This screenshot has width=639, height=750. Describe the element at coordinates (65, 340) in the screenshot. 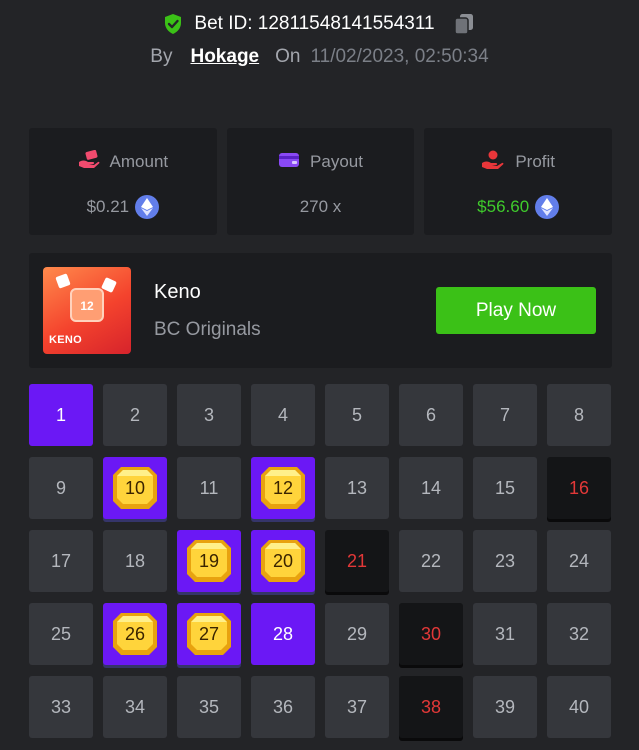

I see `thumb-title: KENO` at that location.